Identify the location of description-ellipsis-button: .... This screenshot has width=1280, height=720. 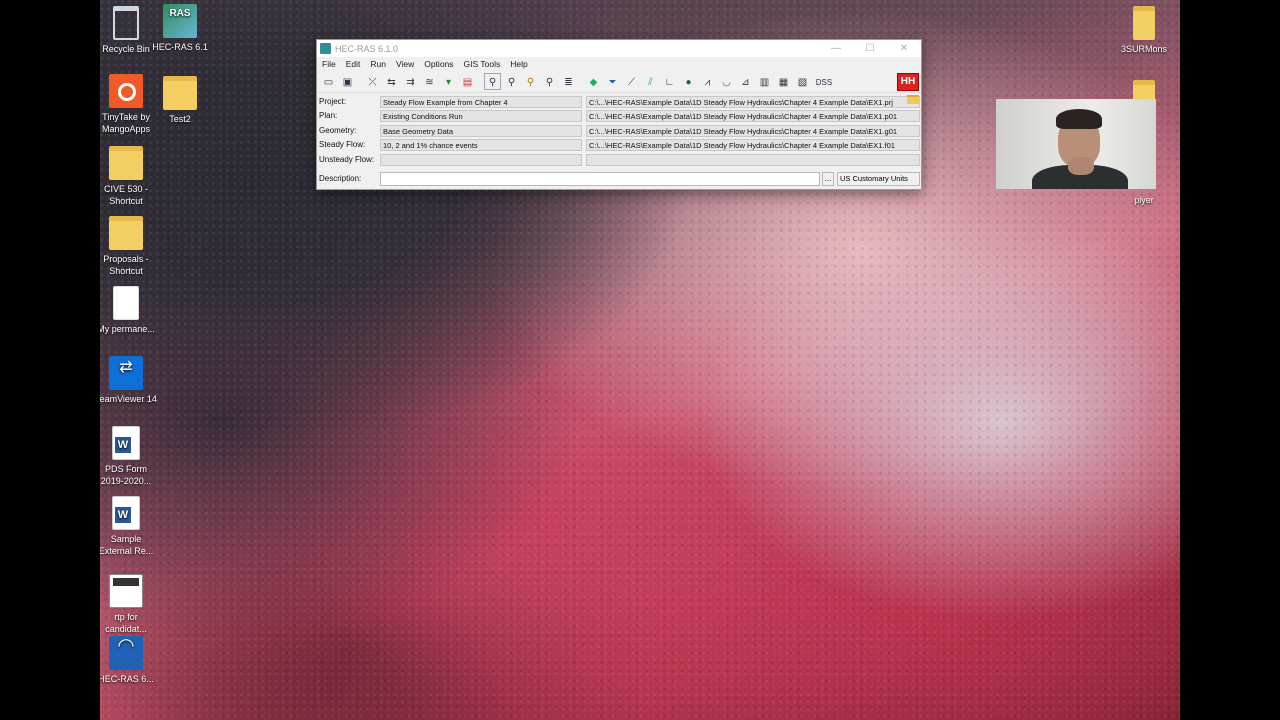
(828, 179).